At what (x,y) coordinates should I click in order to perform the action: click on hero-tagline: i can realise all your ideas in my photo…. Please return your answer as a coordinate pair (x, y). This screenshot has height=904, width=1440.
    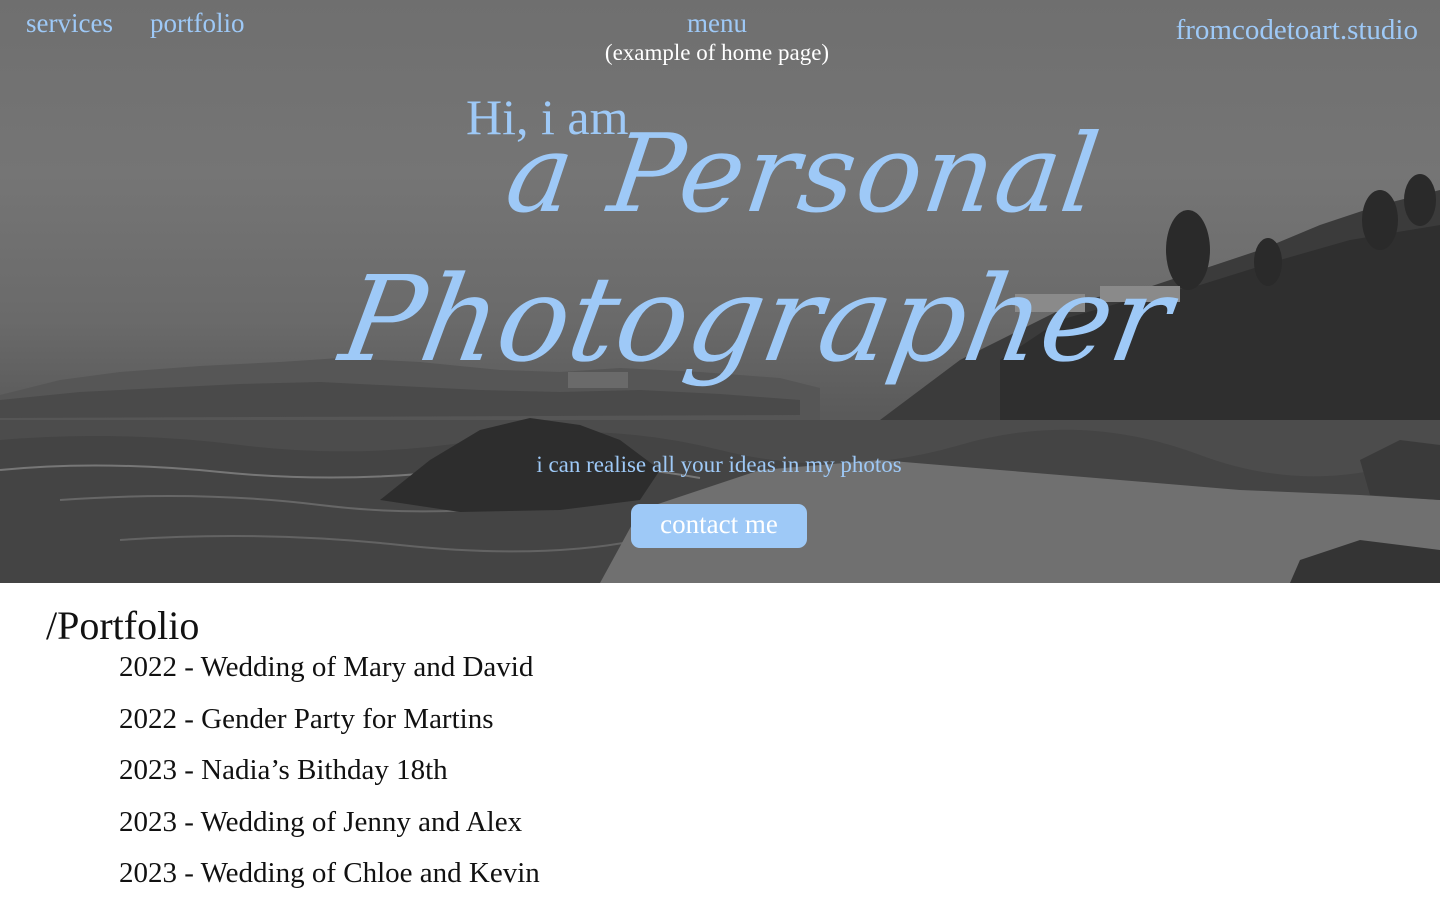
    Looking at the image, I should click on (719, 464).